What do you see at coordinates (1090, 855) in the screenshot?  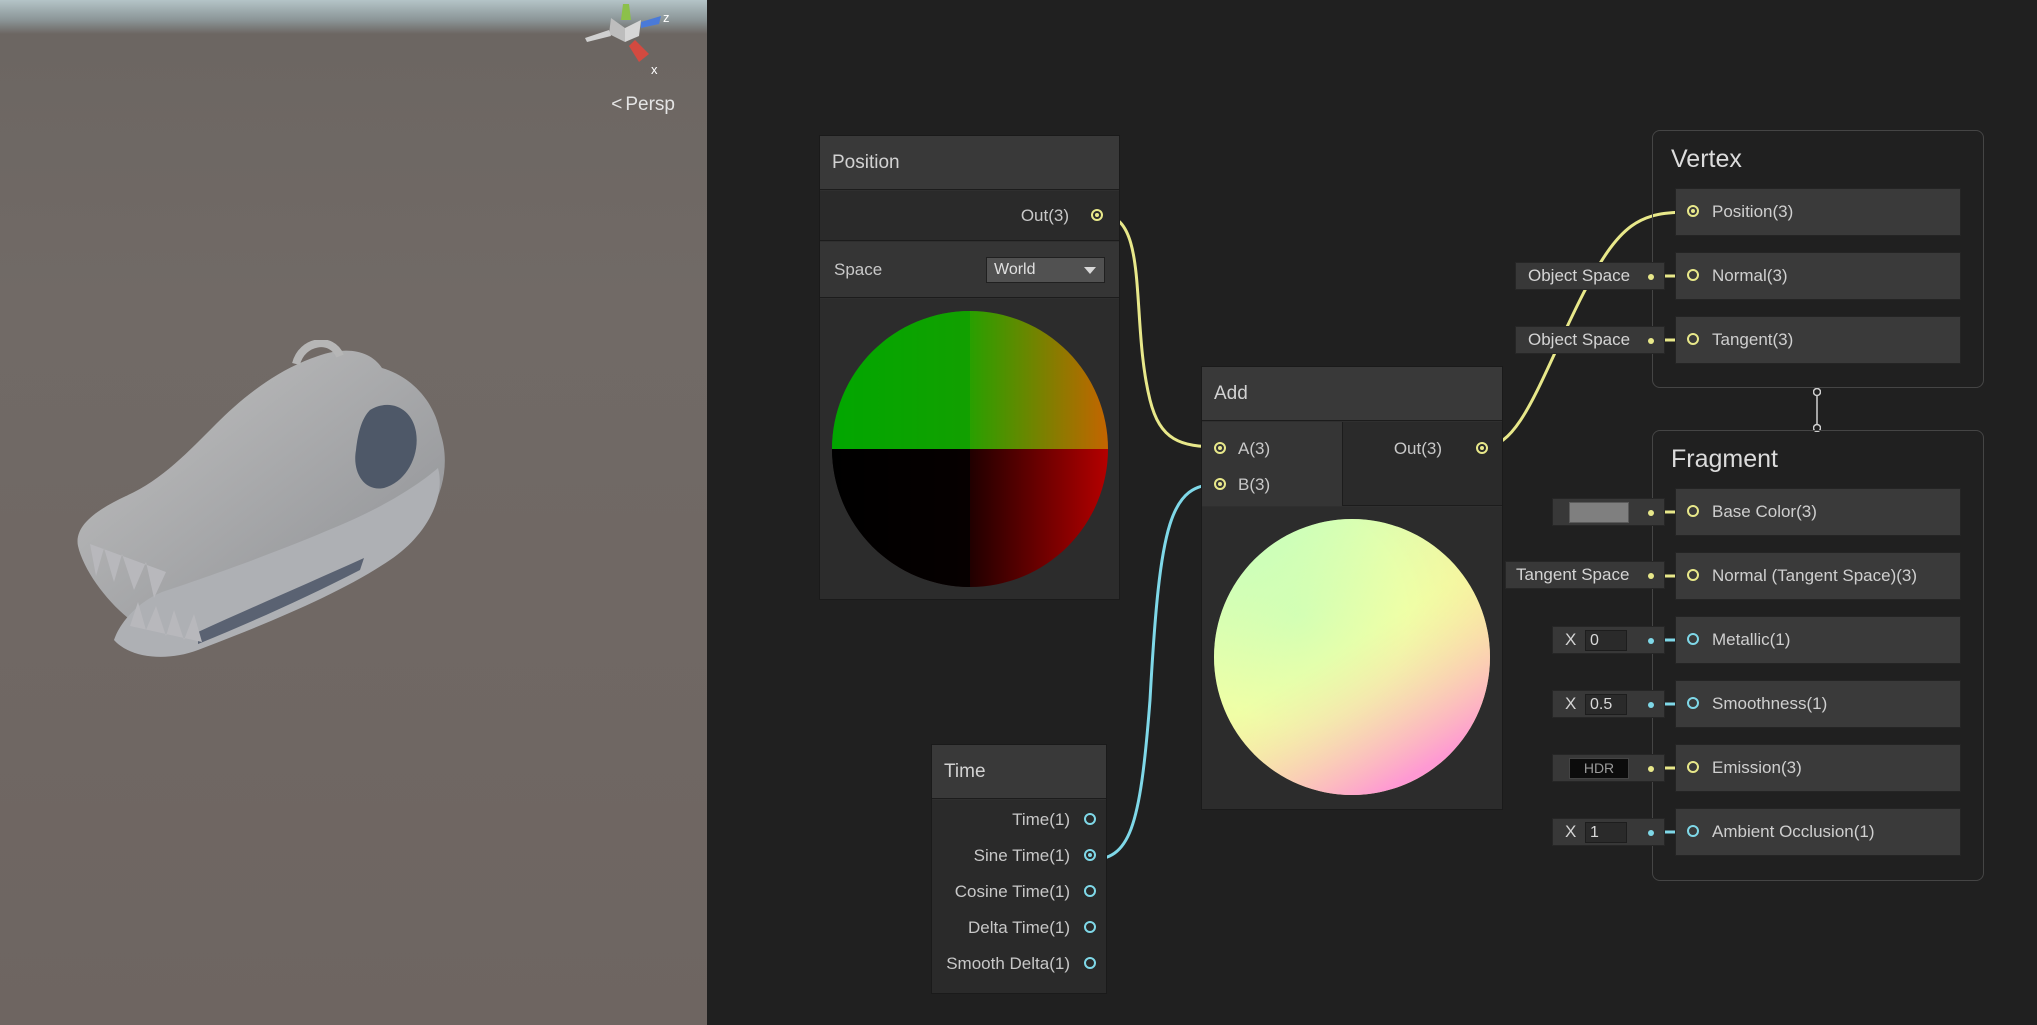 I see `sine-time-output-port` at bounding box center [1090, 855].